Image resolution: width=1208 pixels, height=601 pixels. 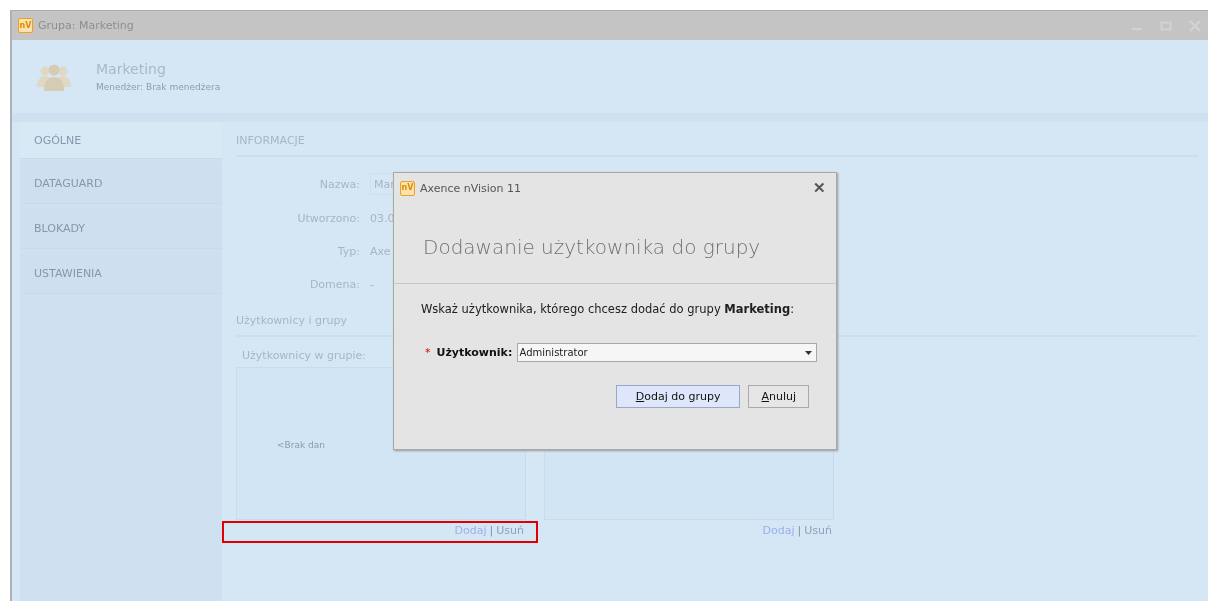 What do you see at coordinates (428, 352) in the screenshot?
I see `required-mark: *` at bounding box center [428, 352].